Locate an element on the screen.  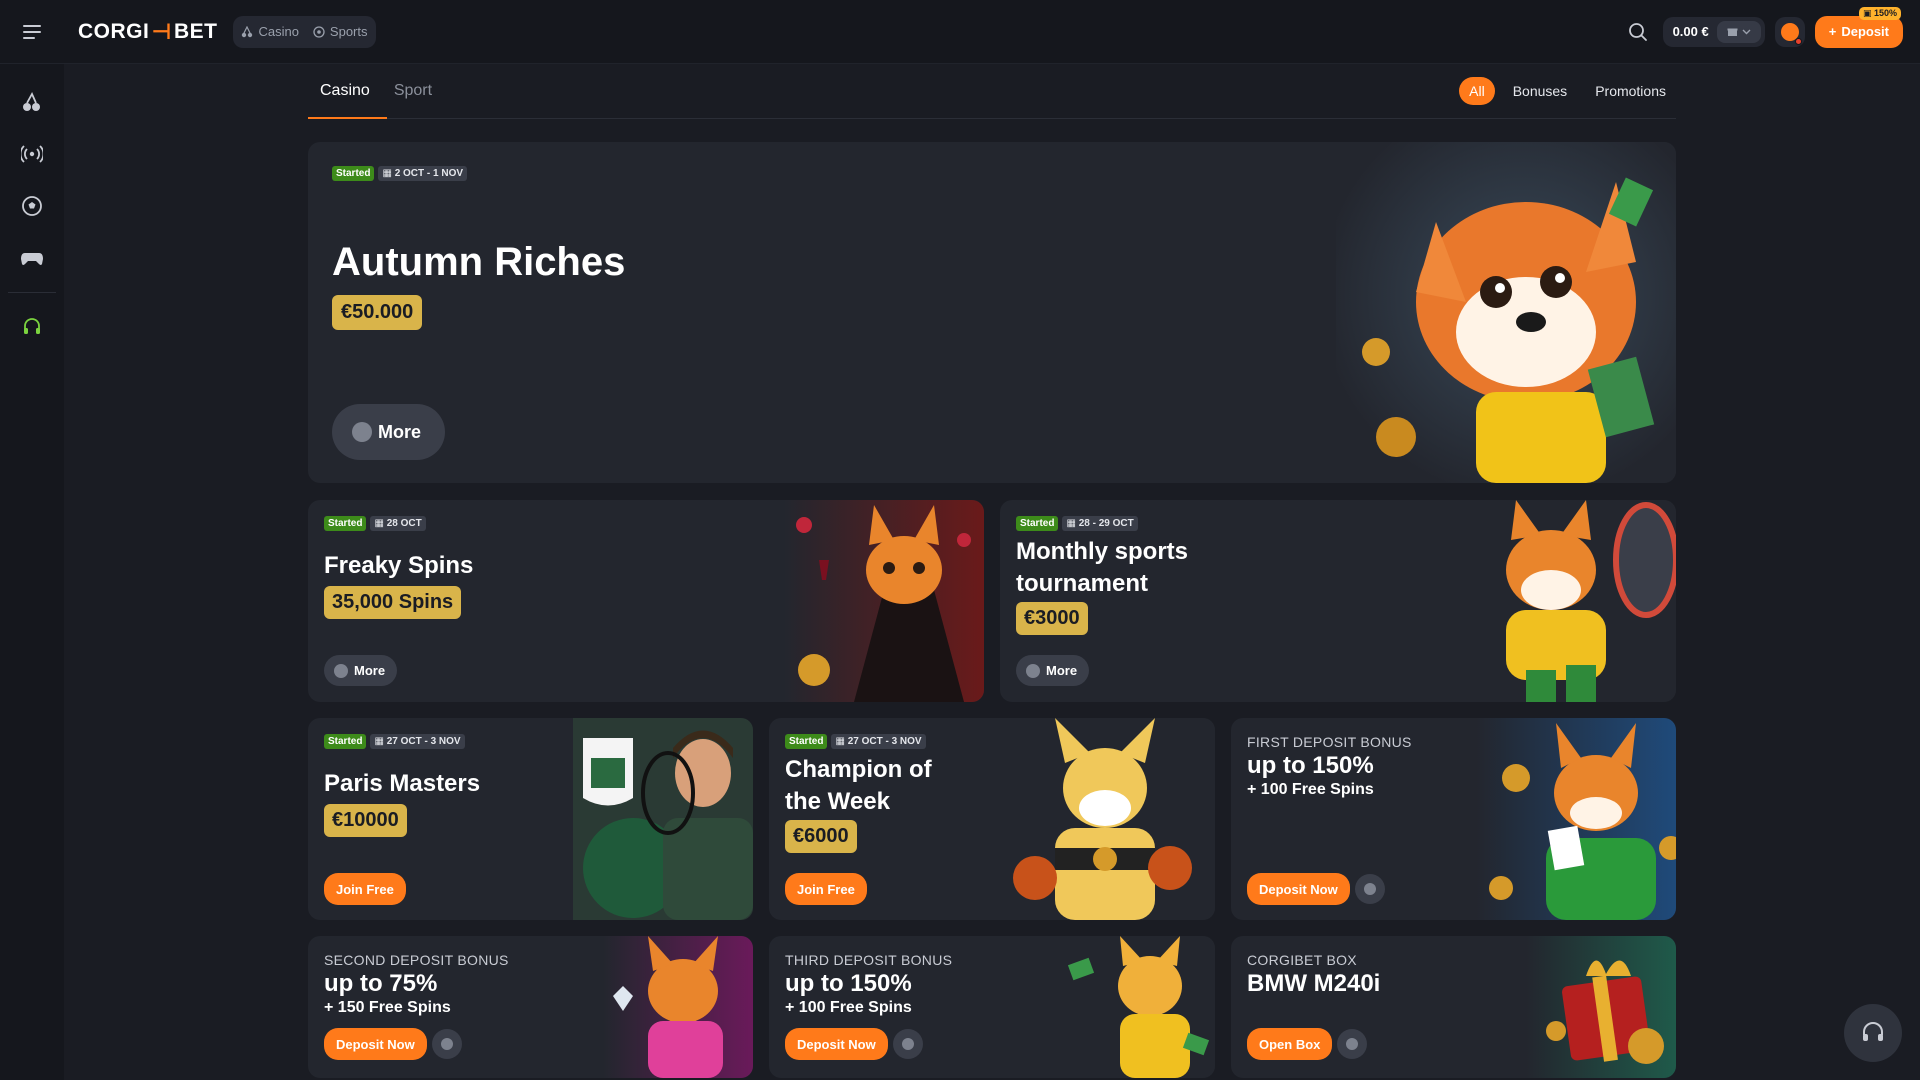
filter-group: All Bonuses Promotions is located at coordinates (1567, 91).